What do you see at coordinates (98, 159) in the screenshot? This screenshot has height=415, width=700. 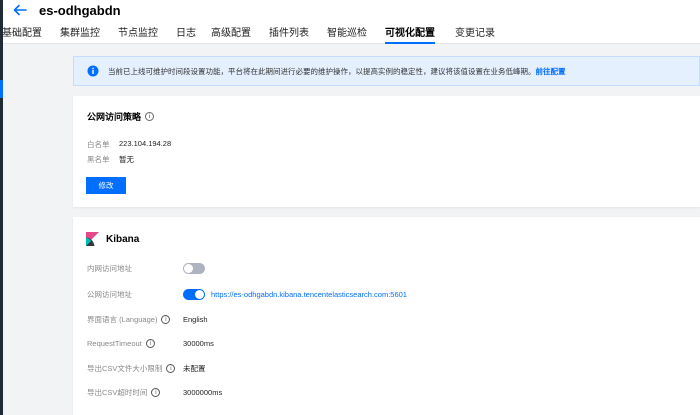 I see `blacklist-label: 黑名单` at bounding box center [98, 159].